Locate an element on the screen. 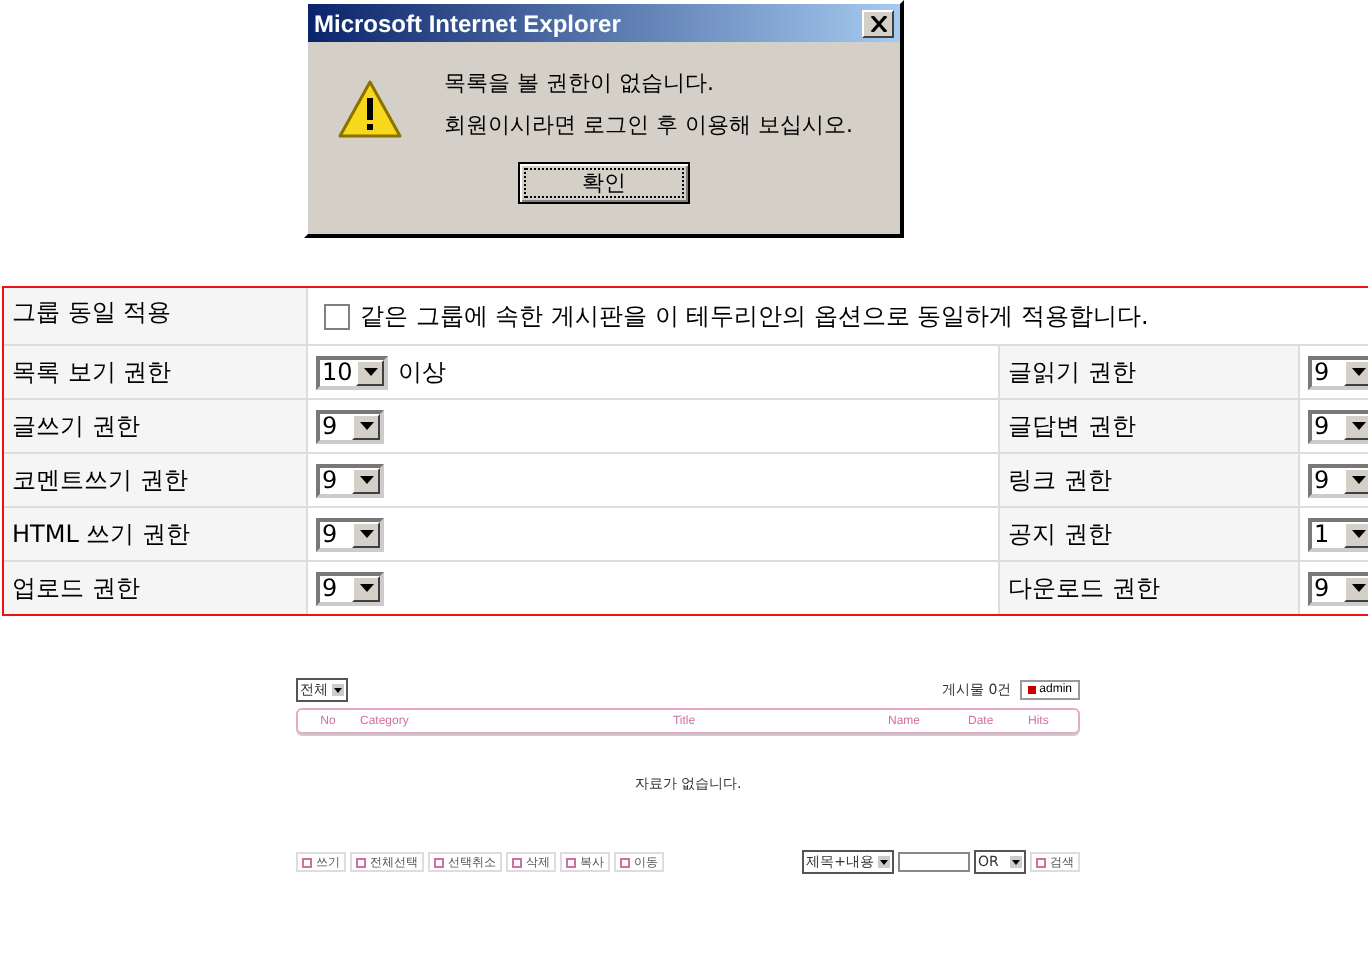 This screenshot has height=956, width=1368. level-select: 1 is located at coordinates (1338, 534).